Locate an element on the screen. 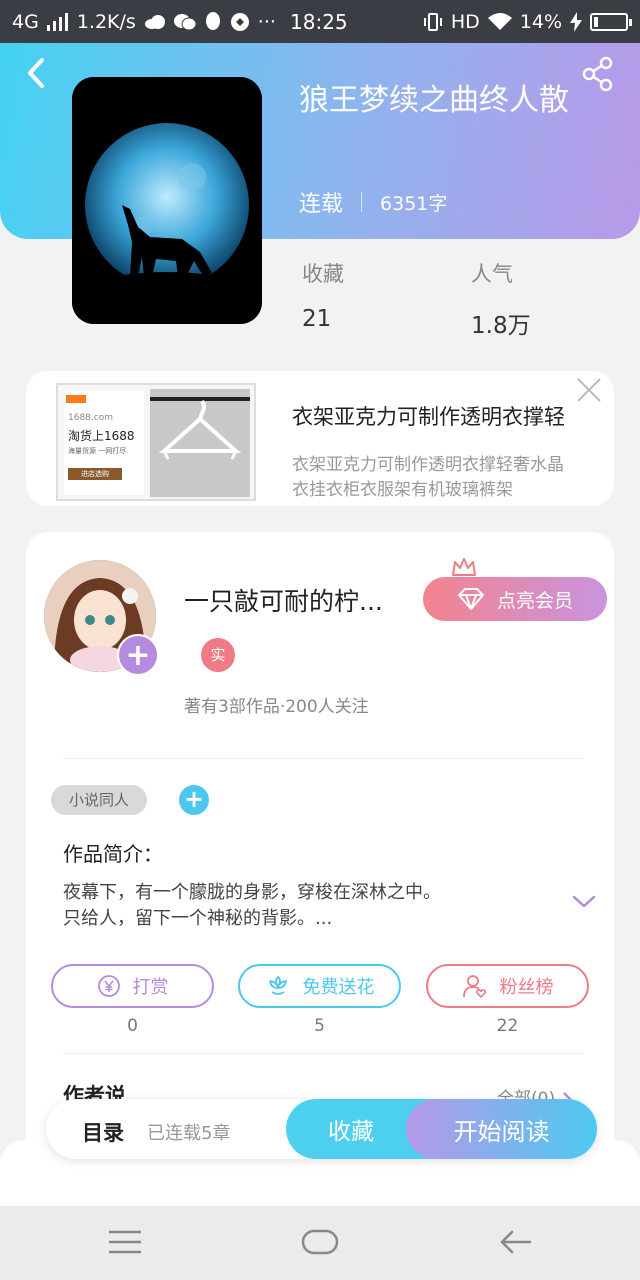 This screenshot has height=1280, width=640. book-cover is located at coordinates (167, 200).